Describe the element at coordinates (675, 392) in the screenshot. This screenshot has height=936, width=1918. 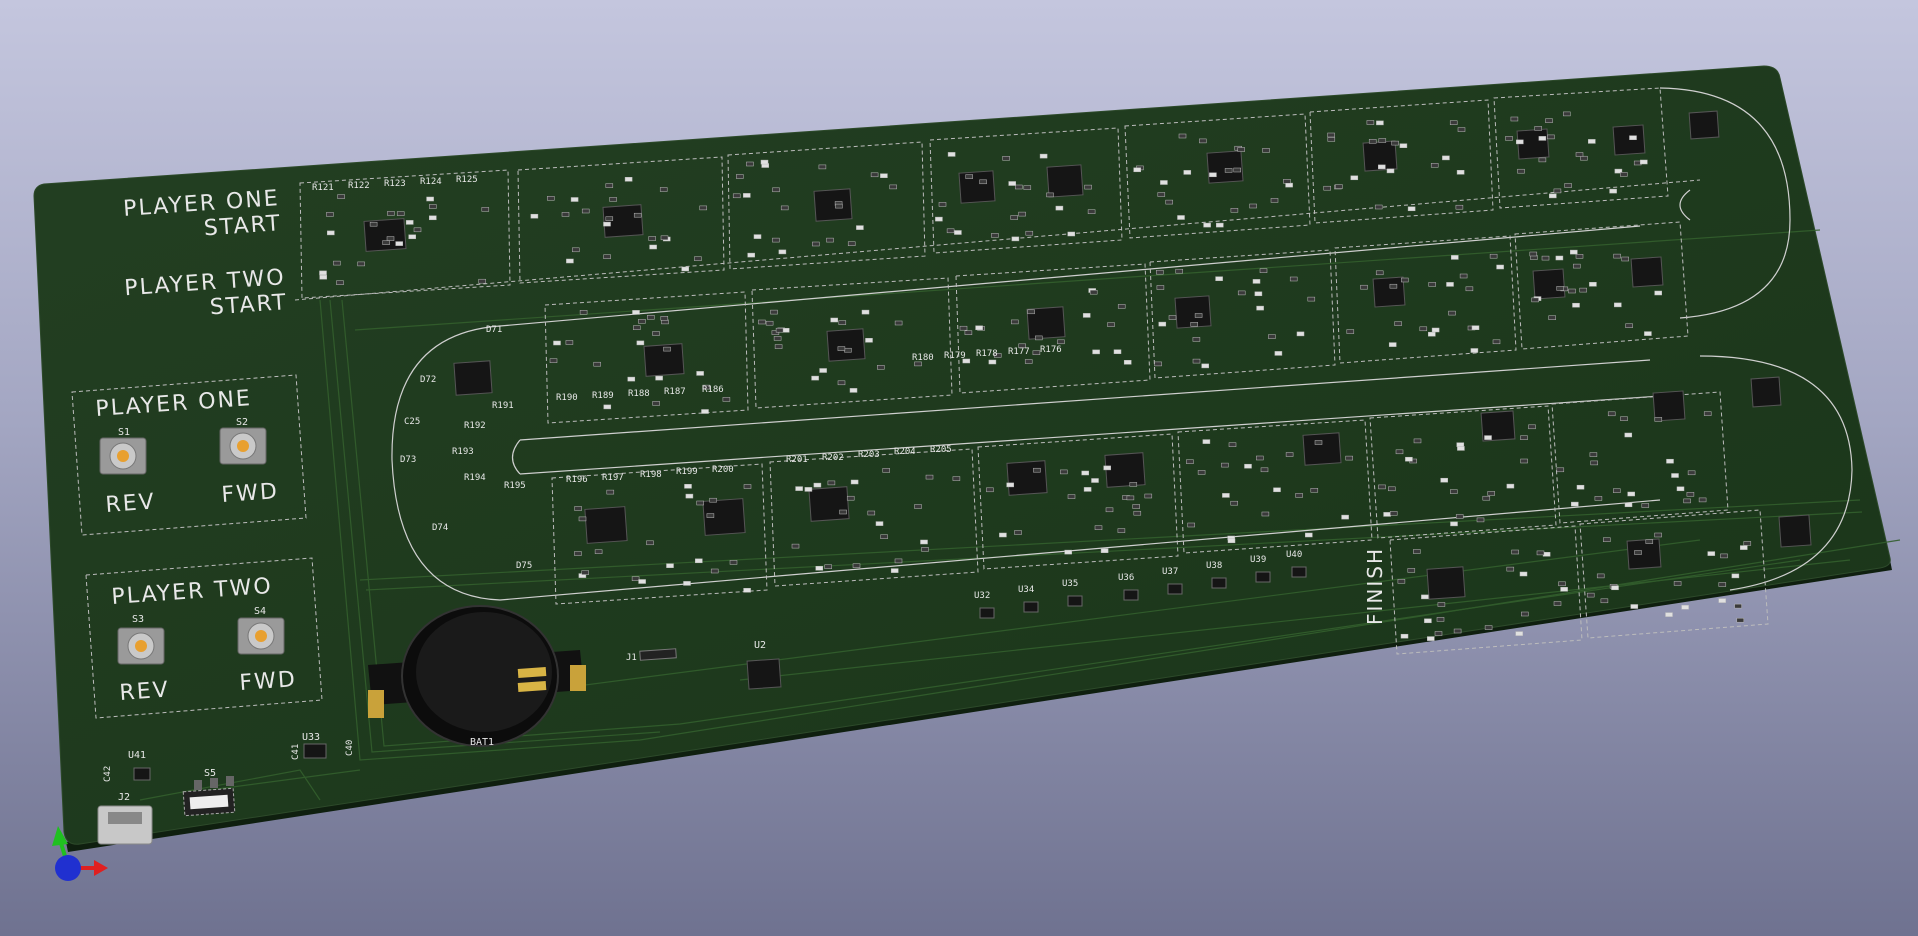
I see `r187-ref: R187` at that location.